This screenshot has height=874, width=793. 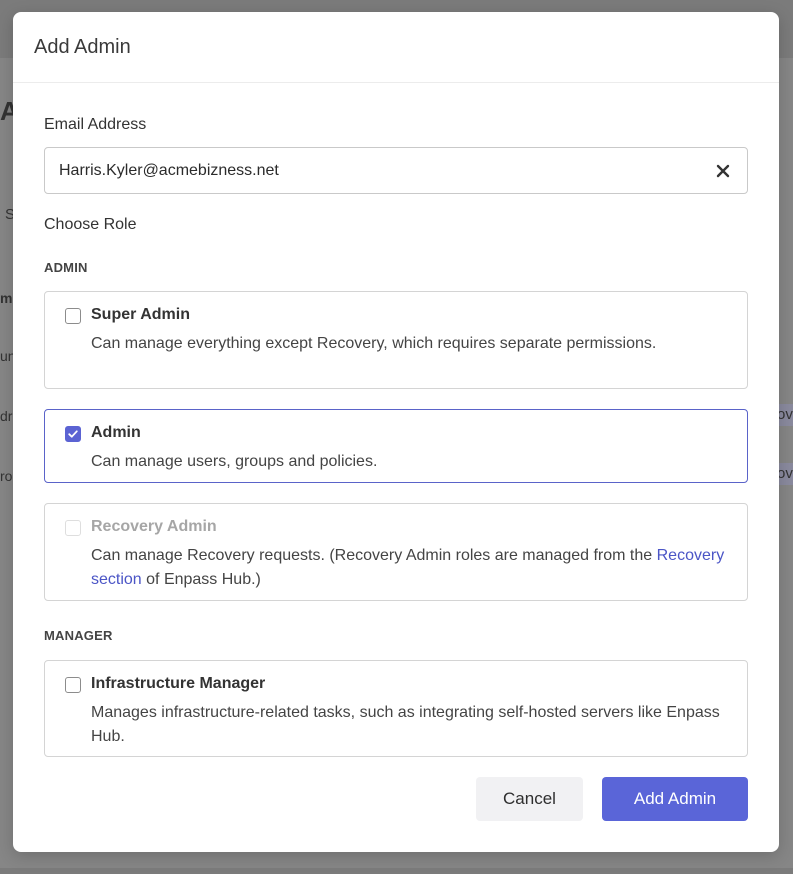 I want to click on recovery-admin-checkbox, so click(x=73, y=528).